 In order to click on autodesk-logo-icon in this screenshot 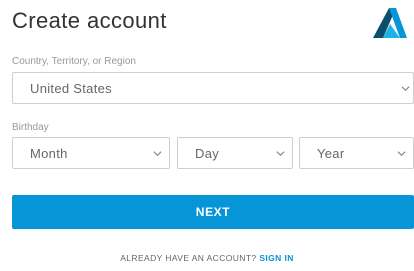, I will do `click(390, 23)`.